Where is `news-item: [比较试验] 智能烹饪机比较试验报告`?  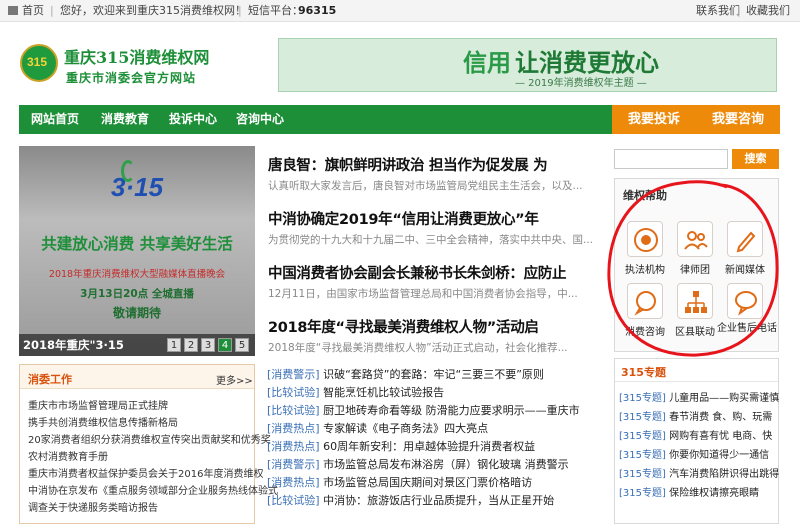 news-item: [比较试验] 智能烹饪机比较试验报告 is located at coordinates (355, 392).